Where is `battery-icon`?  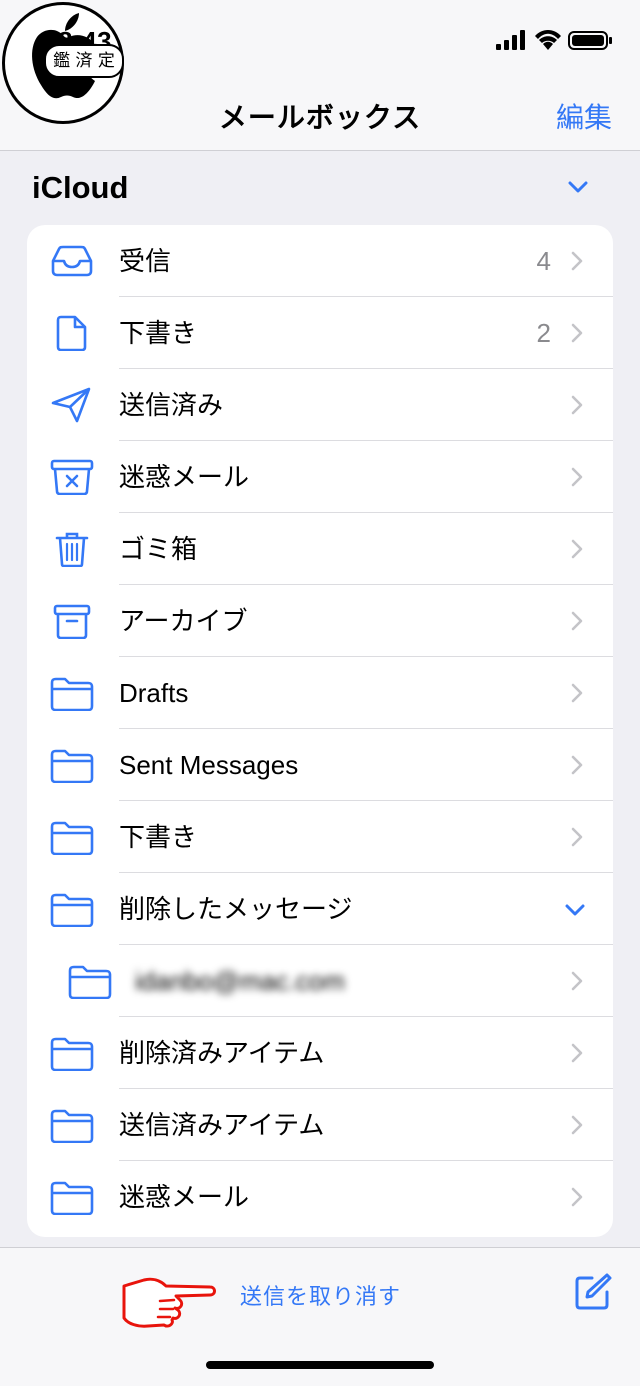
battery-icon is located at coordinates (590, 40).